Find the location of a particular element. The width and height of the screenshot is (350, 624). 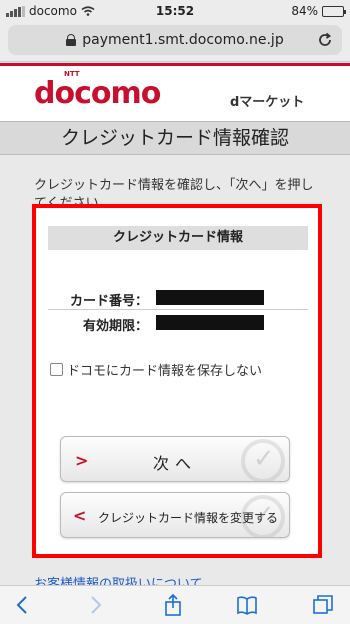

next-button: > 次へ is located at coordinates (175, 459).